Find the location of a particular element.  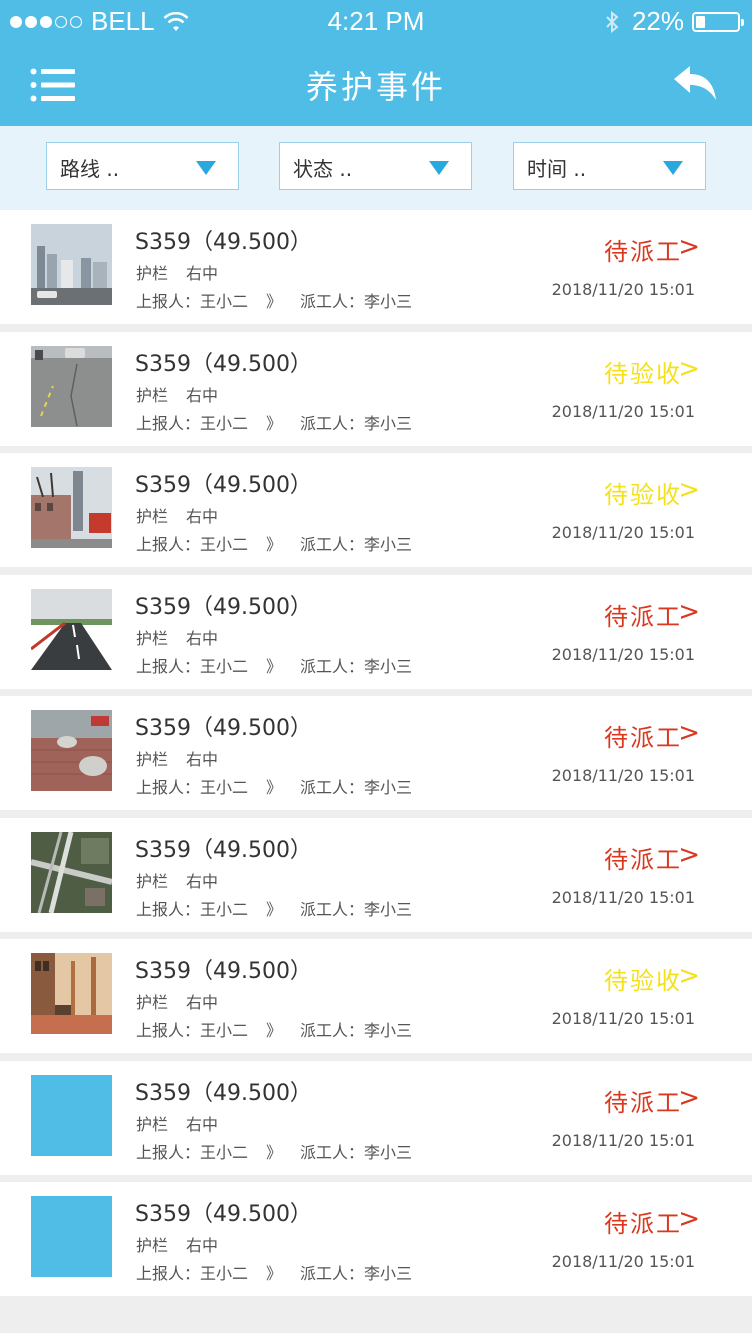

route-filter-label: 路线 .. is located at coordinates (90, 169).